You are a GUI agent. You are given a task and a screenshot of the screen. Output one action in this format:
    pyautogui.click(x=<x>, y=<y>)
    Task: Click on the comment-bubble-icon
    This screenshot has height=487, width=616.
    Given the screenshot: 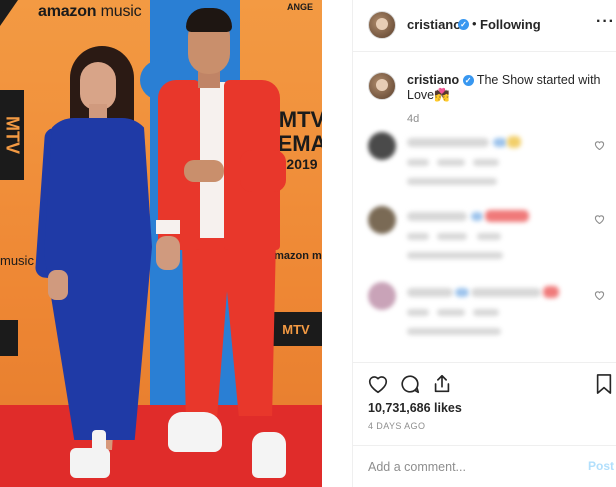 What is the action you would take?
    pyautogui.click(x=410, y=384)
    